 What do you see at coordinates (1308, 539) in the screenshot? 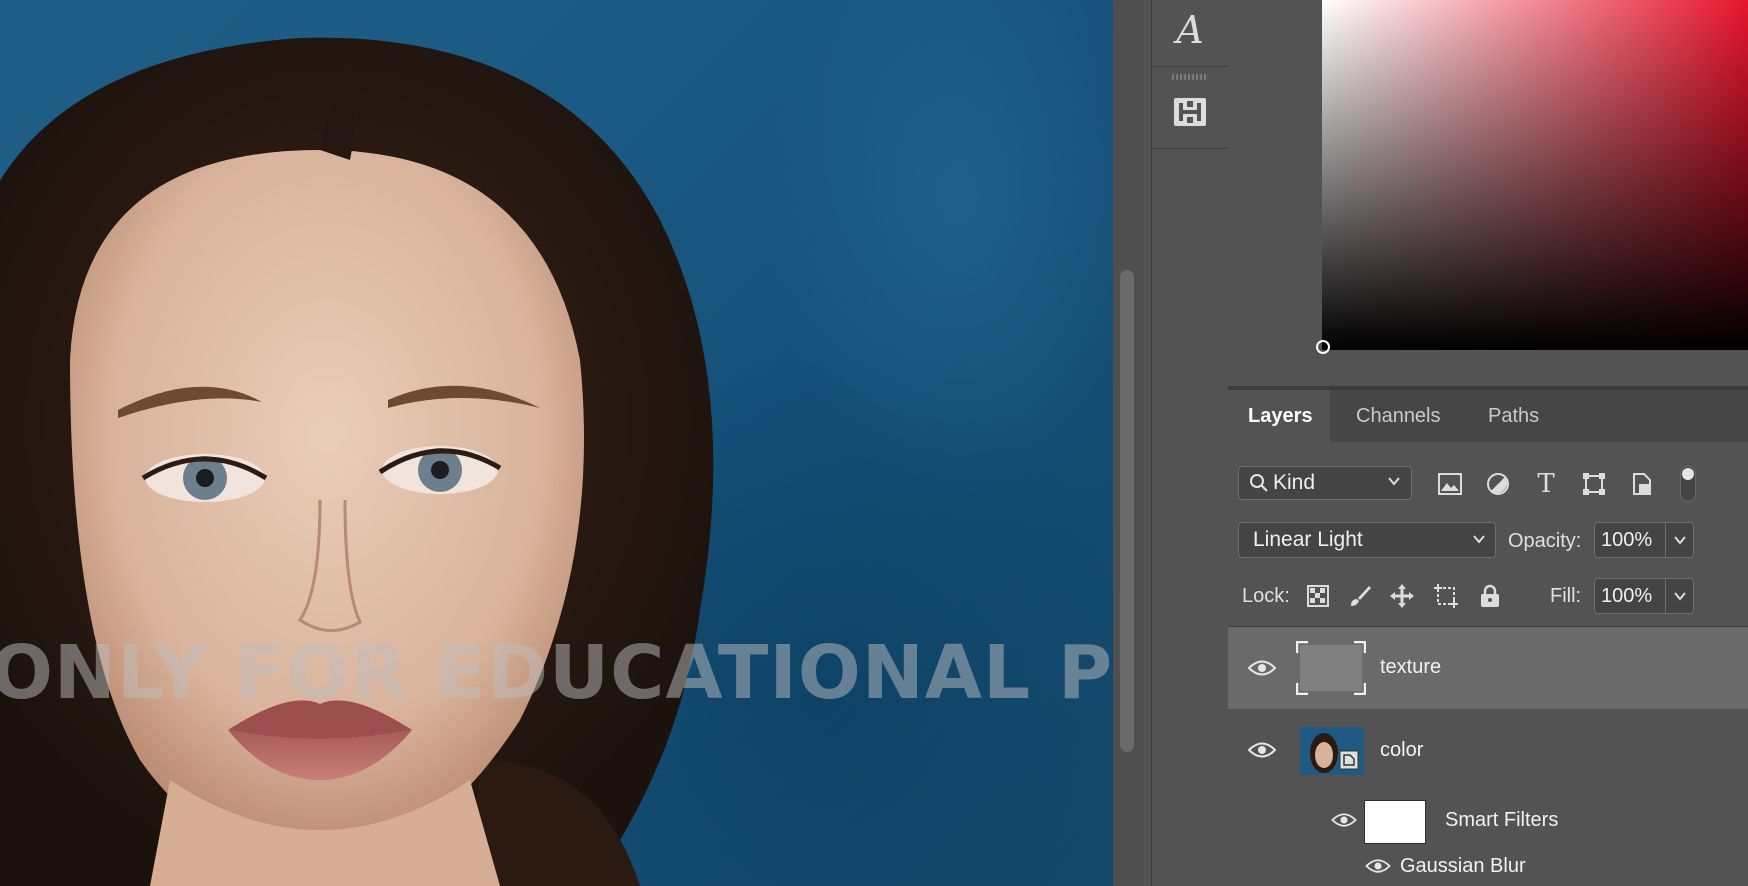
I see `blend-mode-value: Linear Light` at bounding box center [1308, 539].